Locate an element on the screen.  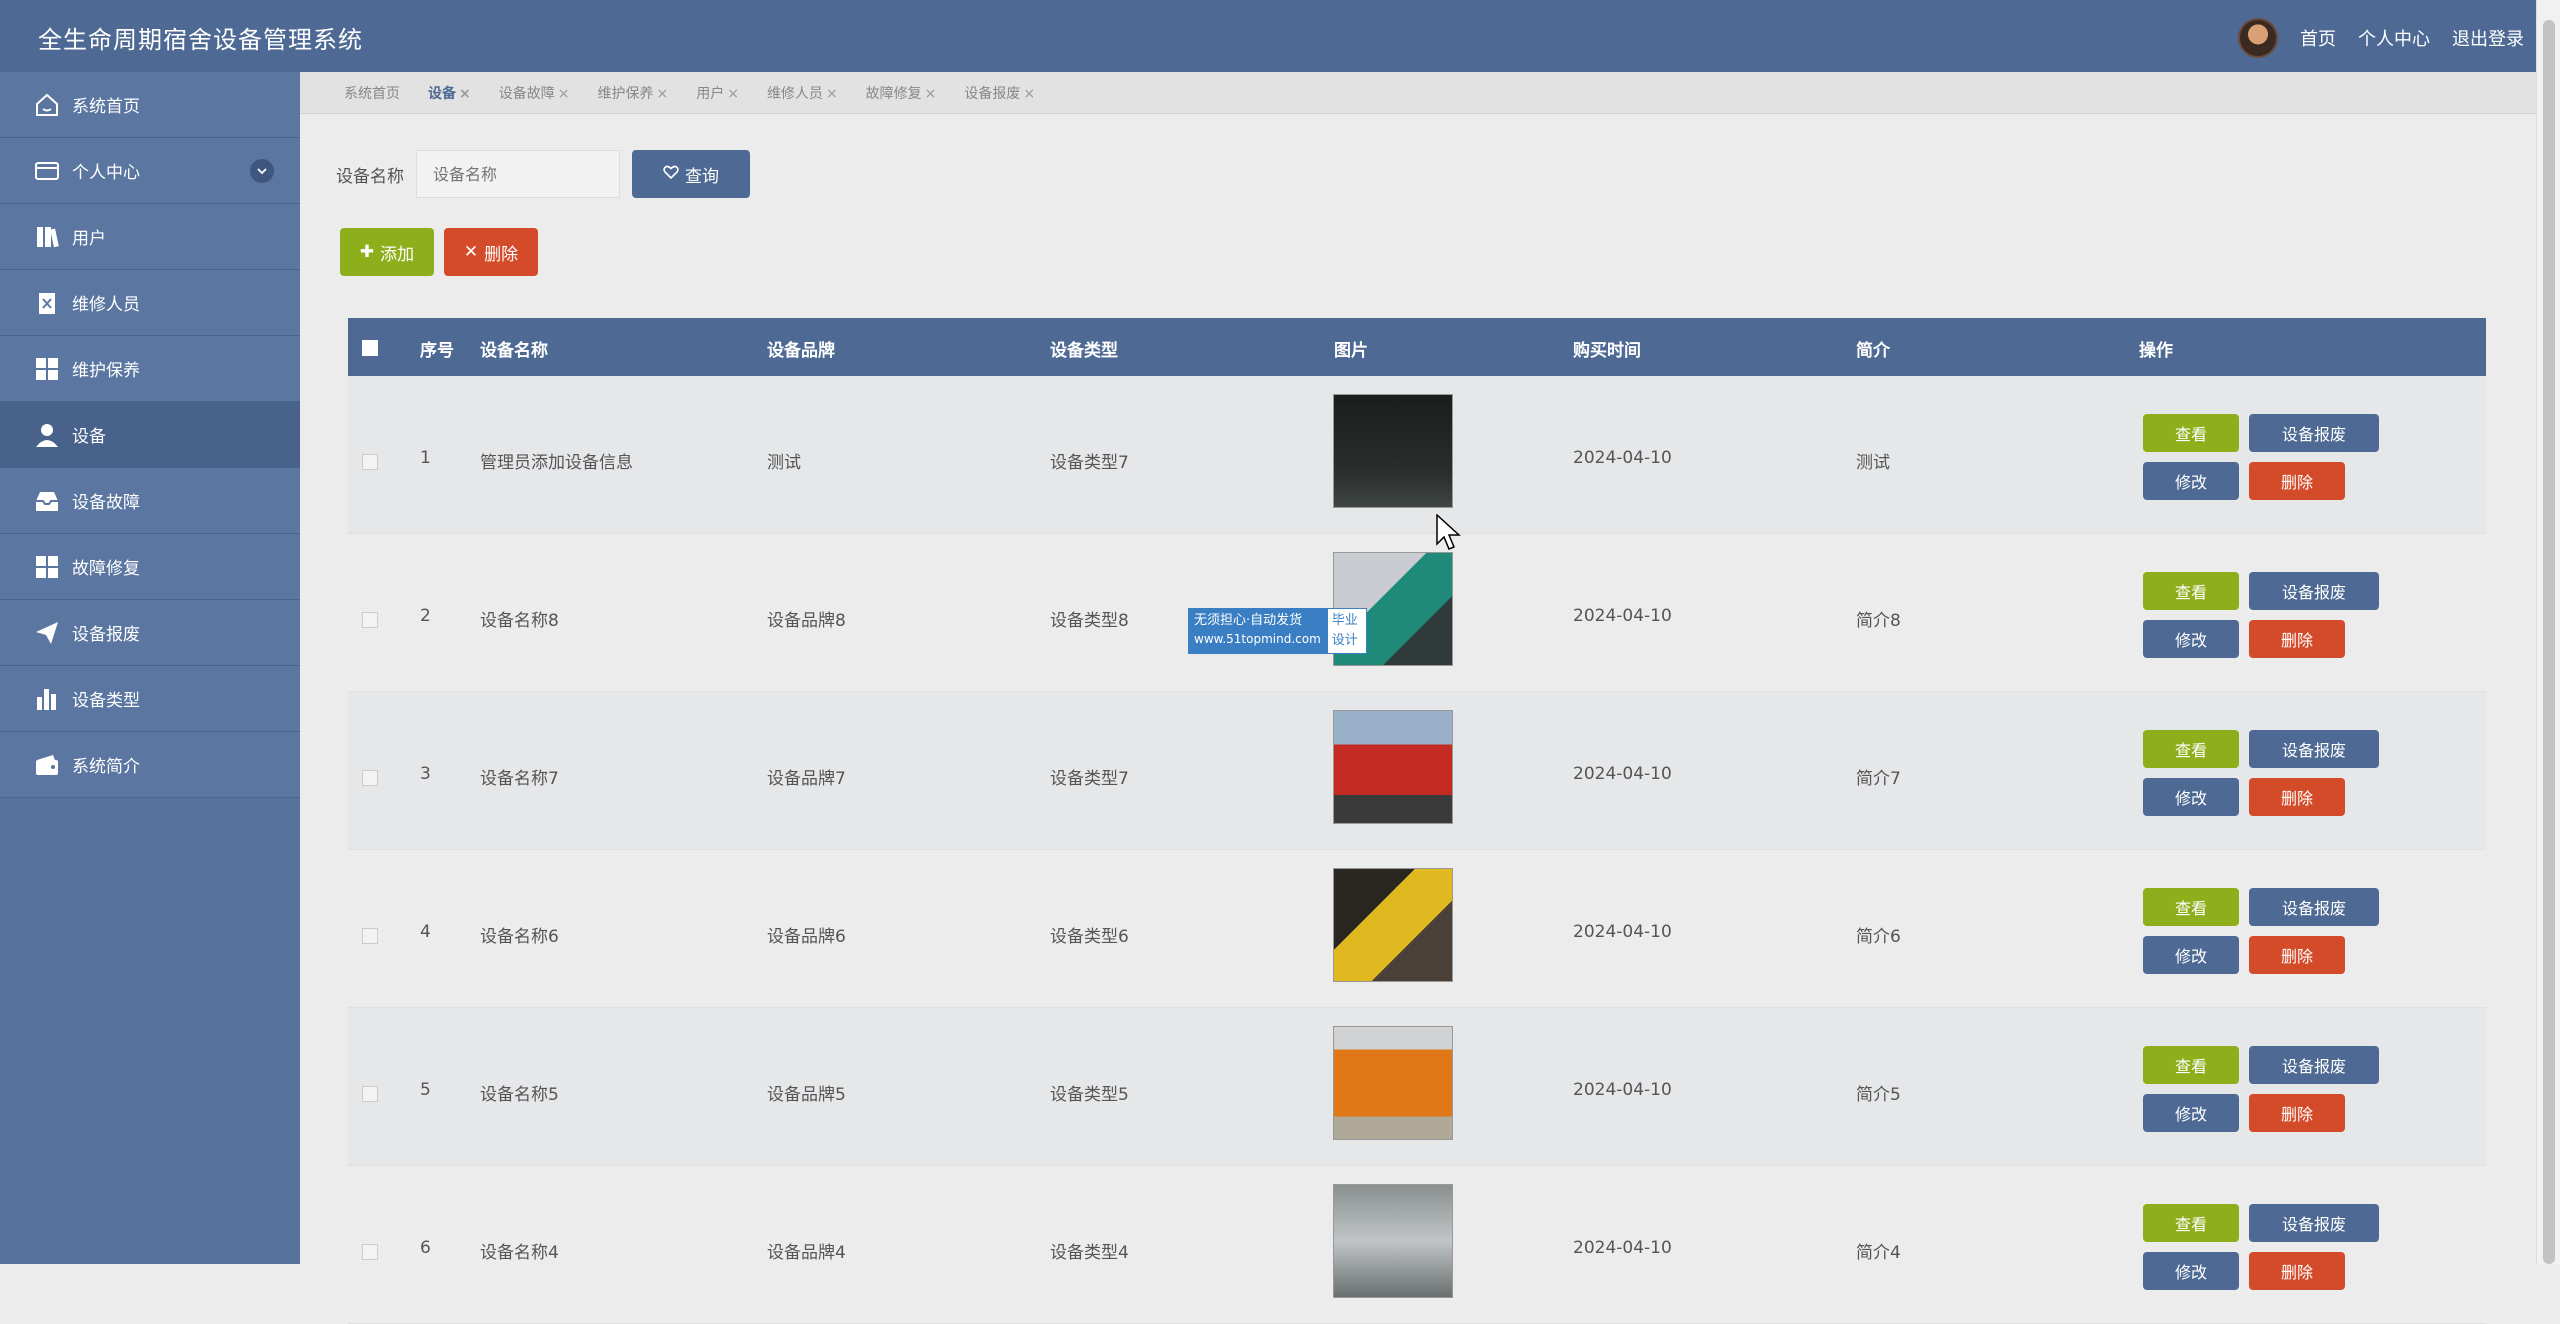
sidebar-item-home: 系统首页 is located at coordinates (150, 105).